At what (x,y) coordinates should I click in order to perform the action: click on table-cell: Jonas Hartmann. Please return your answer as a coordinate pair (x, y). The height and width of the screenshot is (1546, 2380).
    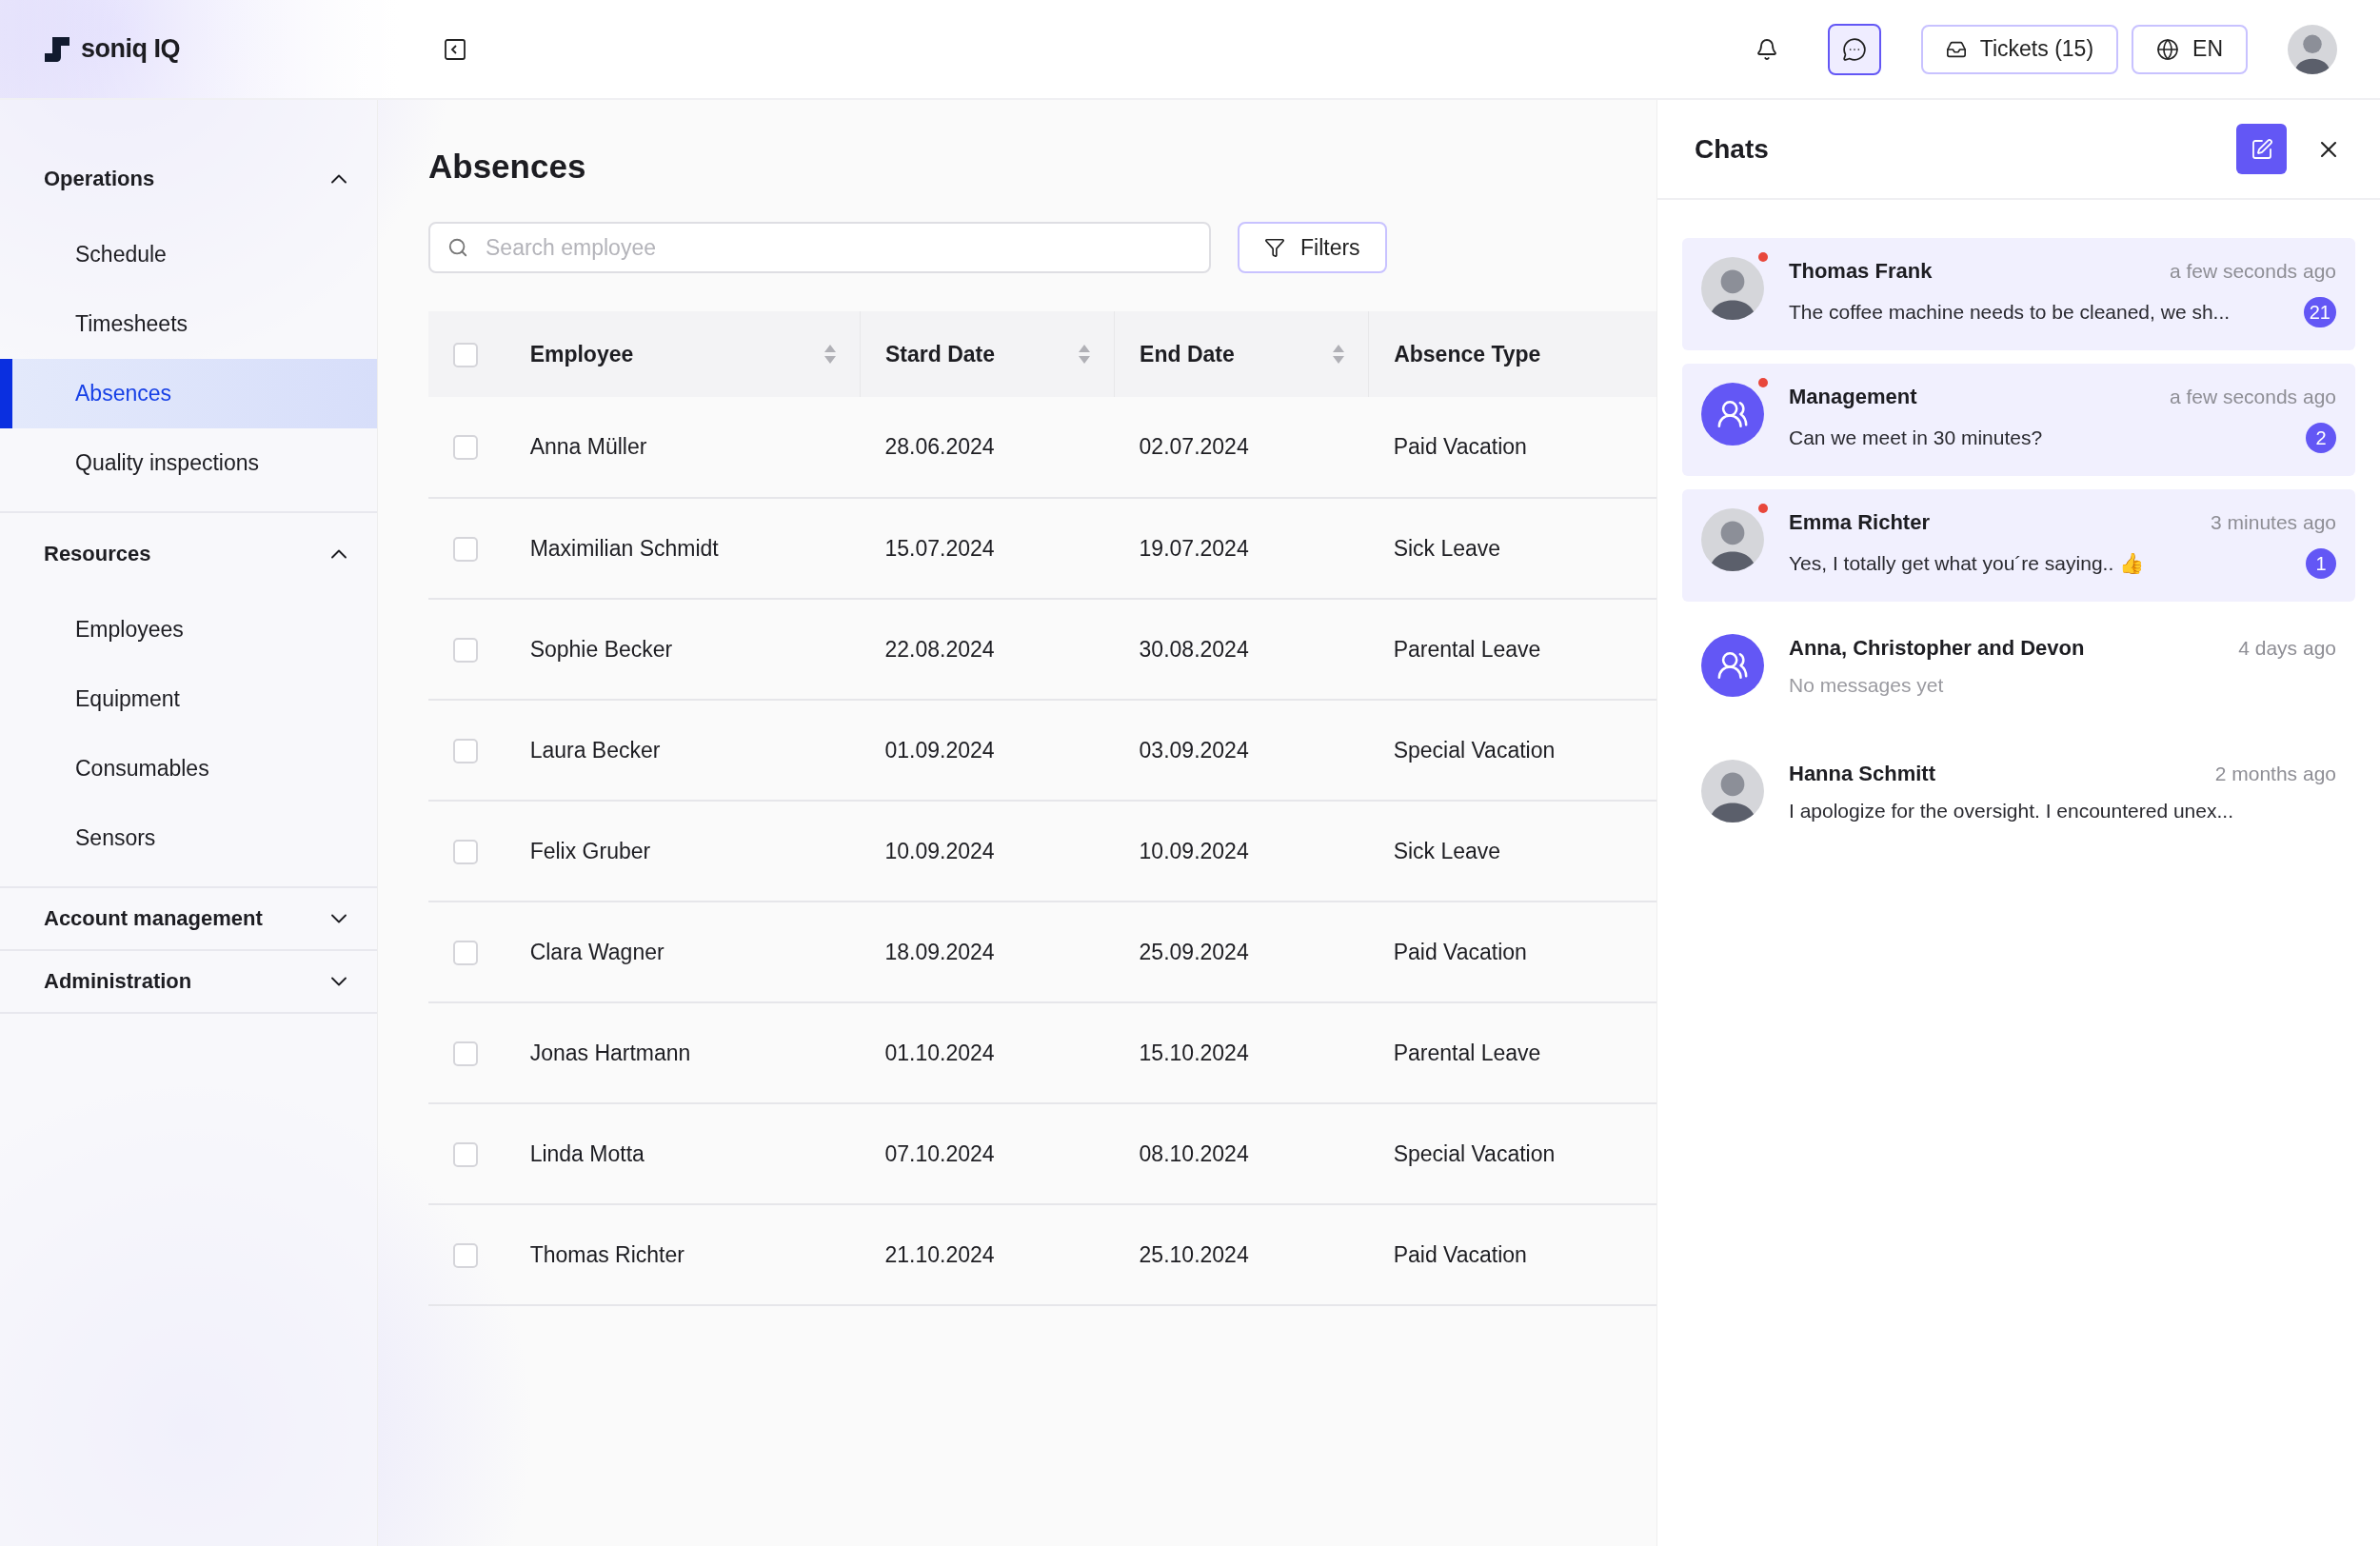
    Looking at the image, I should click on (610, 1052).